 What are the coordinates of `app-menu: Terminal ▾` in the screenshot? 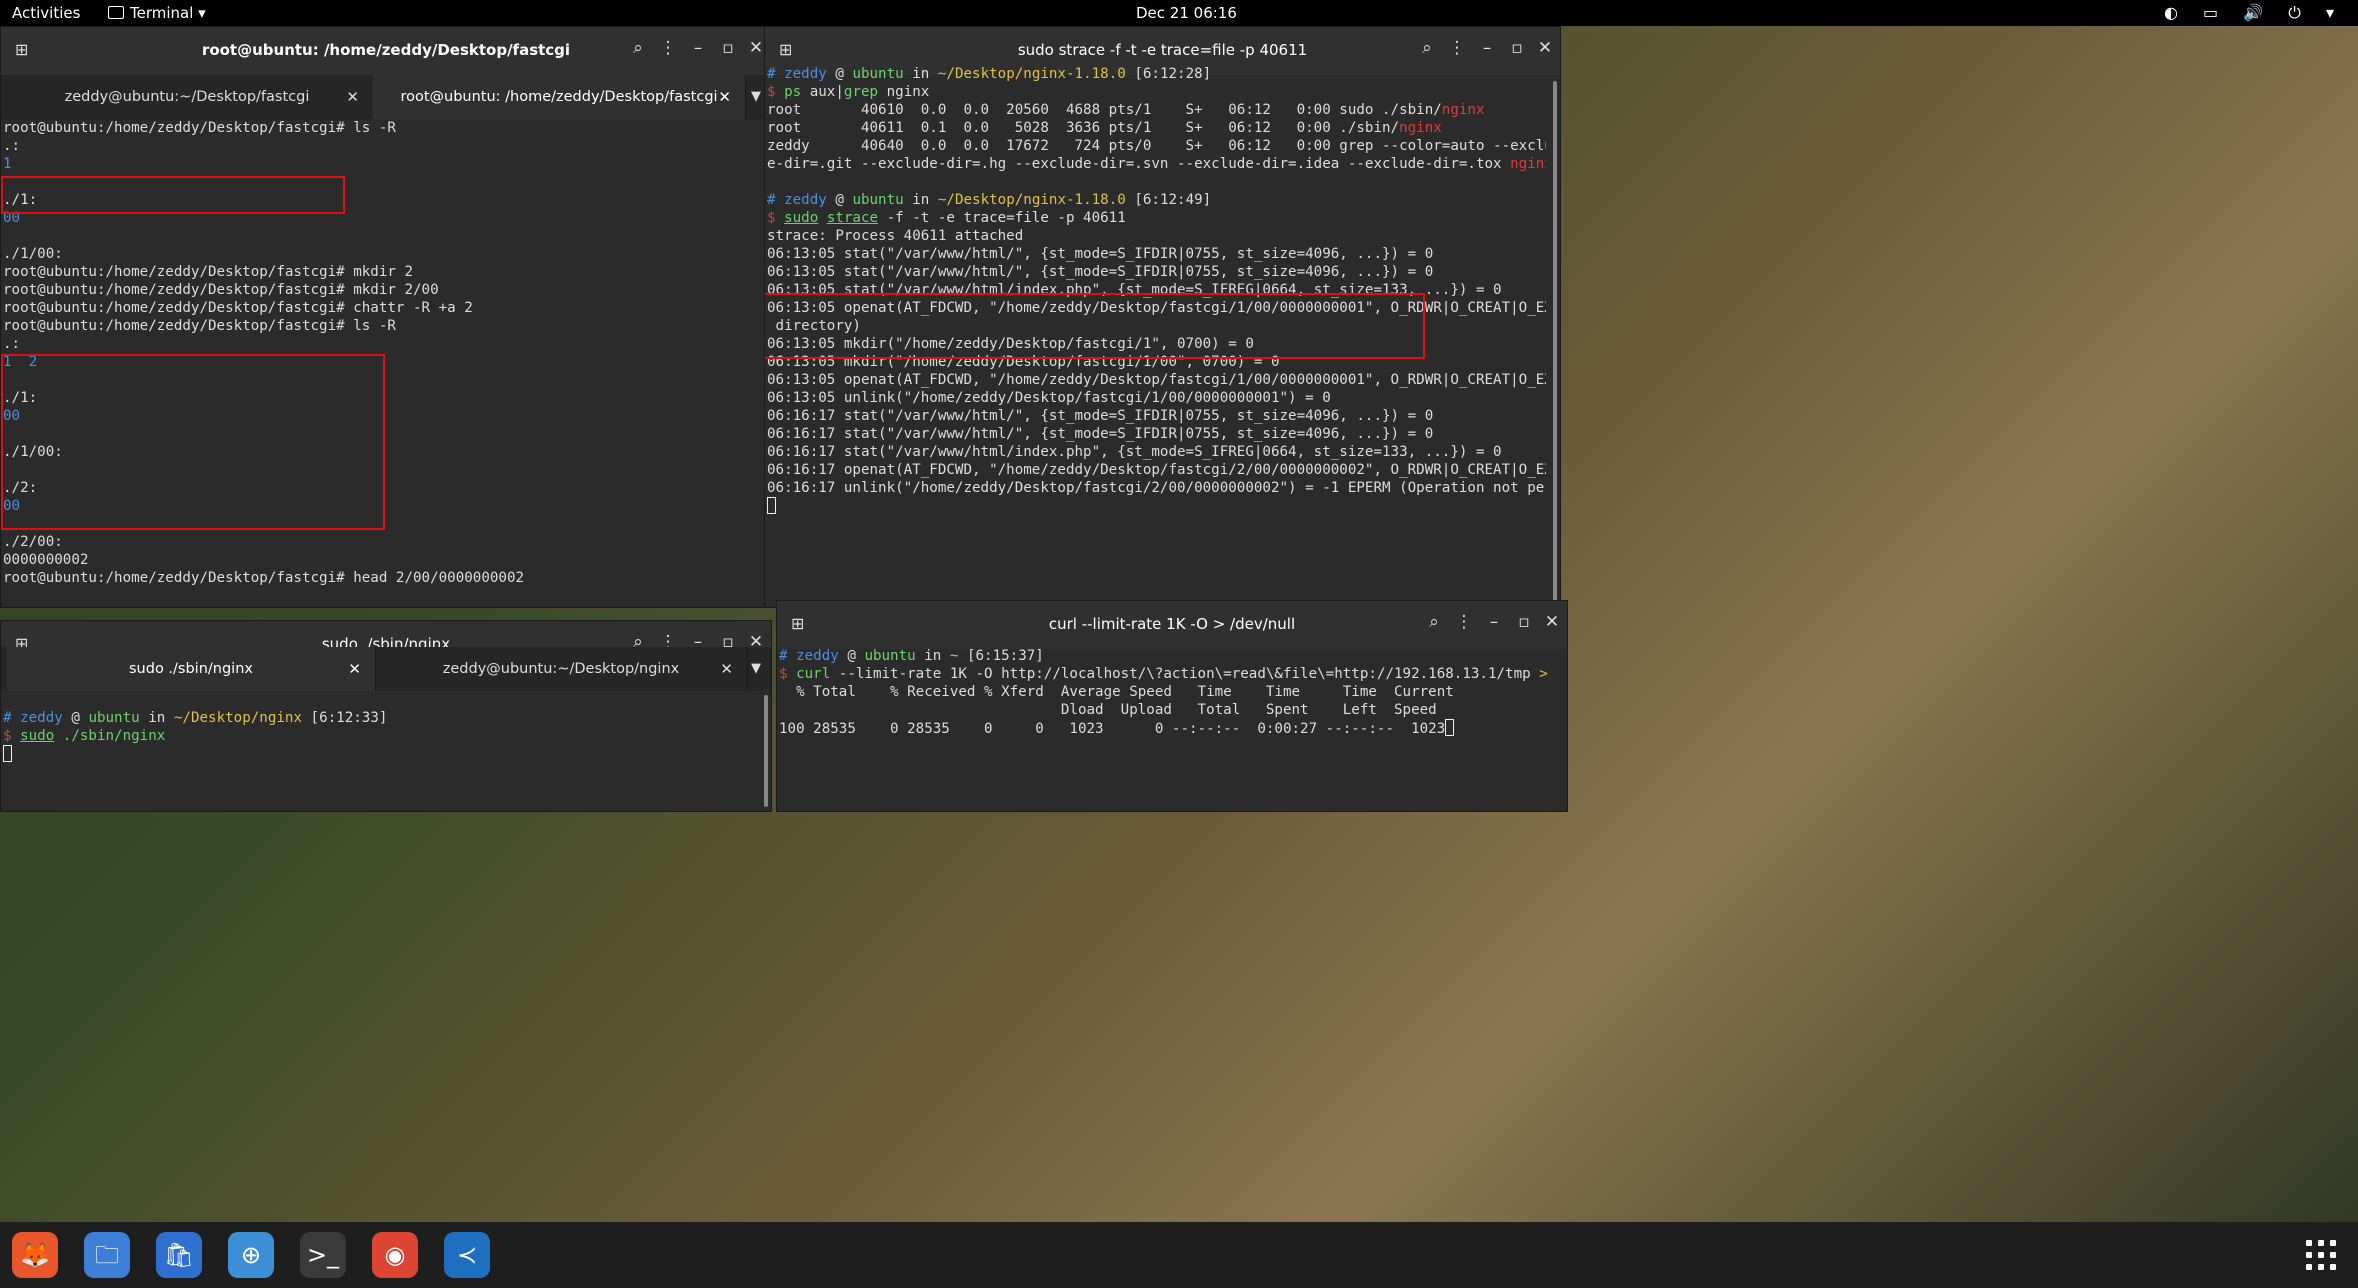 It's located at (157, 13).